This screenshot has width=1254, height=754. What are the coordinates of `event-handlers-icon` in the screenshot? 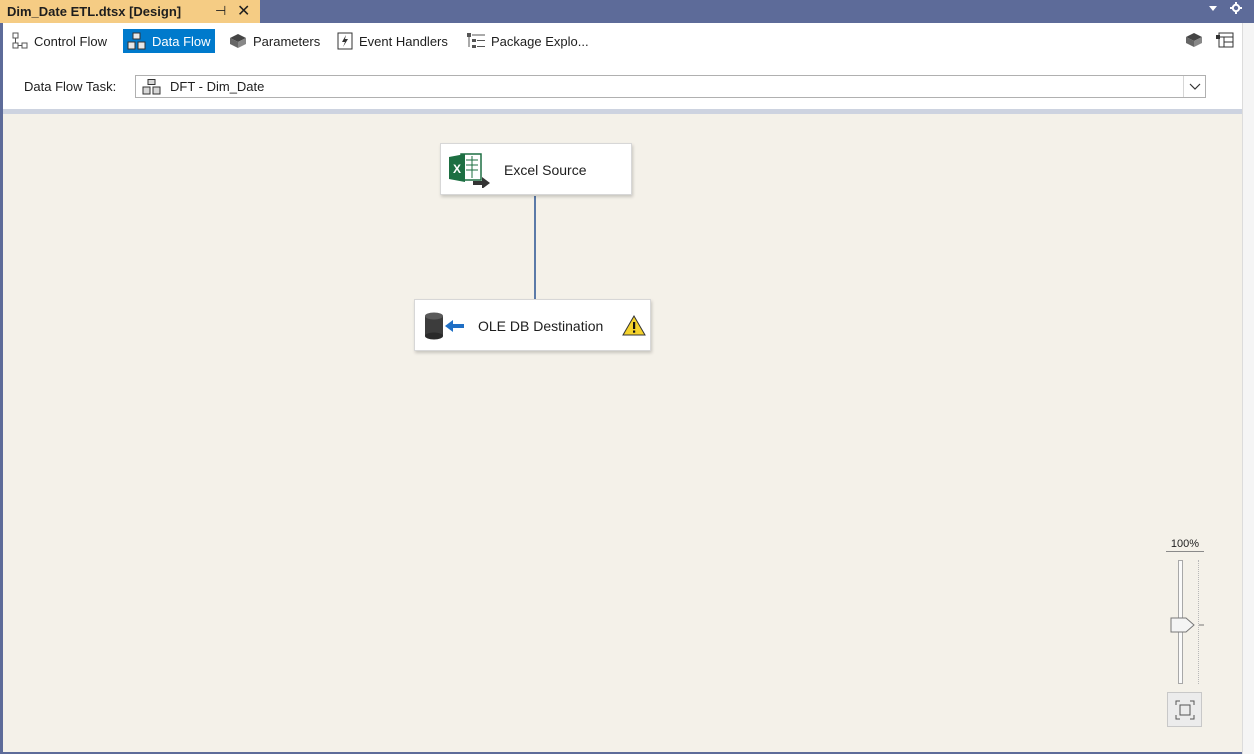 It's located at (345, 41).